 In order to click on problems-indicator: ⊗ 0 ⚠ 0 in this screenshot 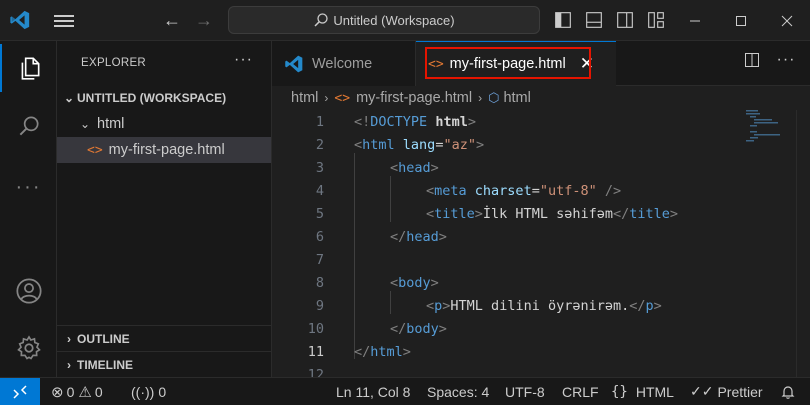, I will do `click(77, 391)`.